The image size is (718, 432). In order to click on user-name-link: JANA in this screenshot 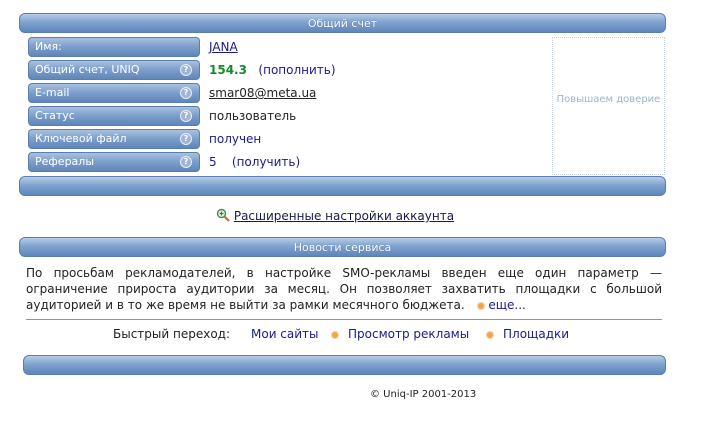, I will do `click(223, 47)`.